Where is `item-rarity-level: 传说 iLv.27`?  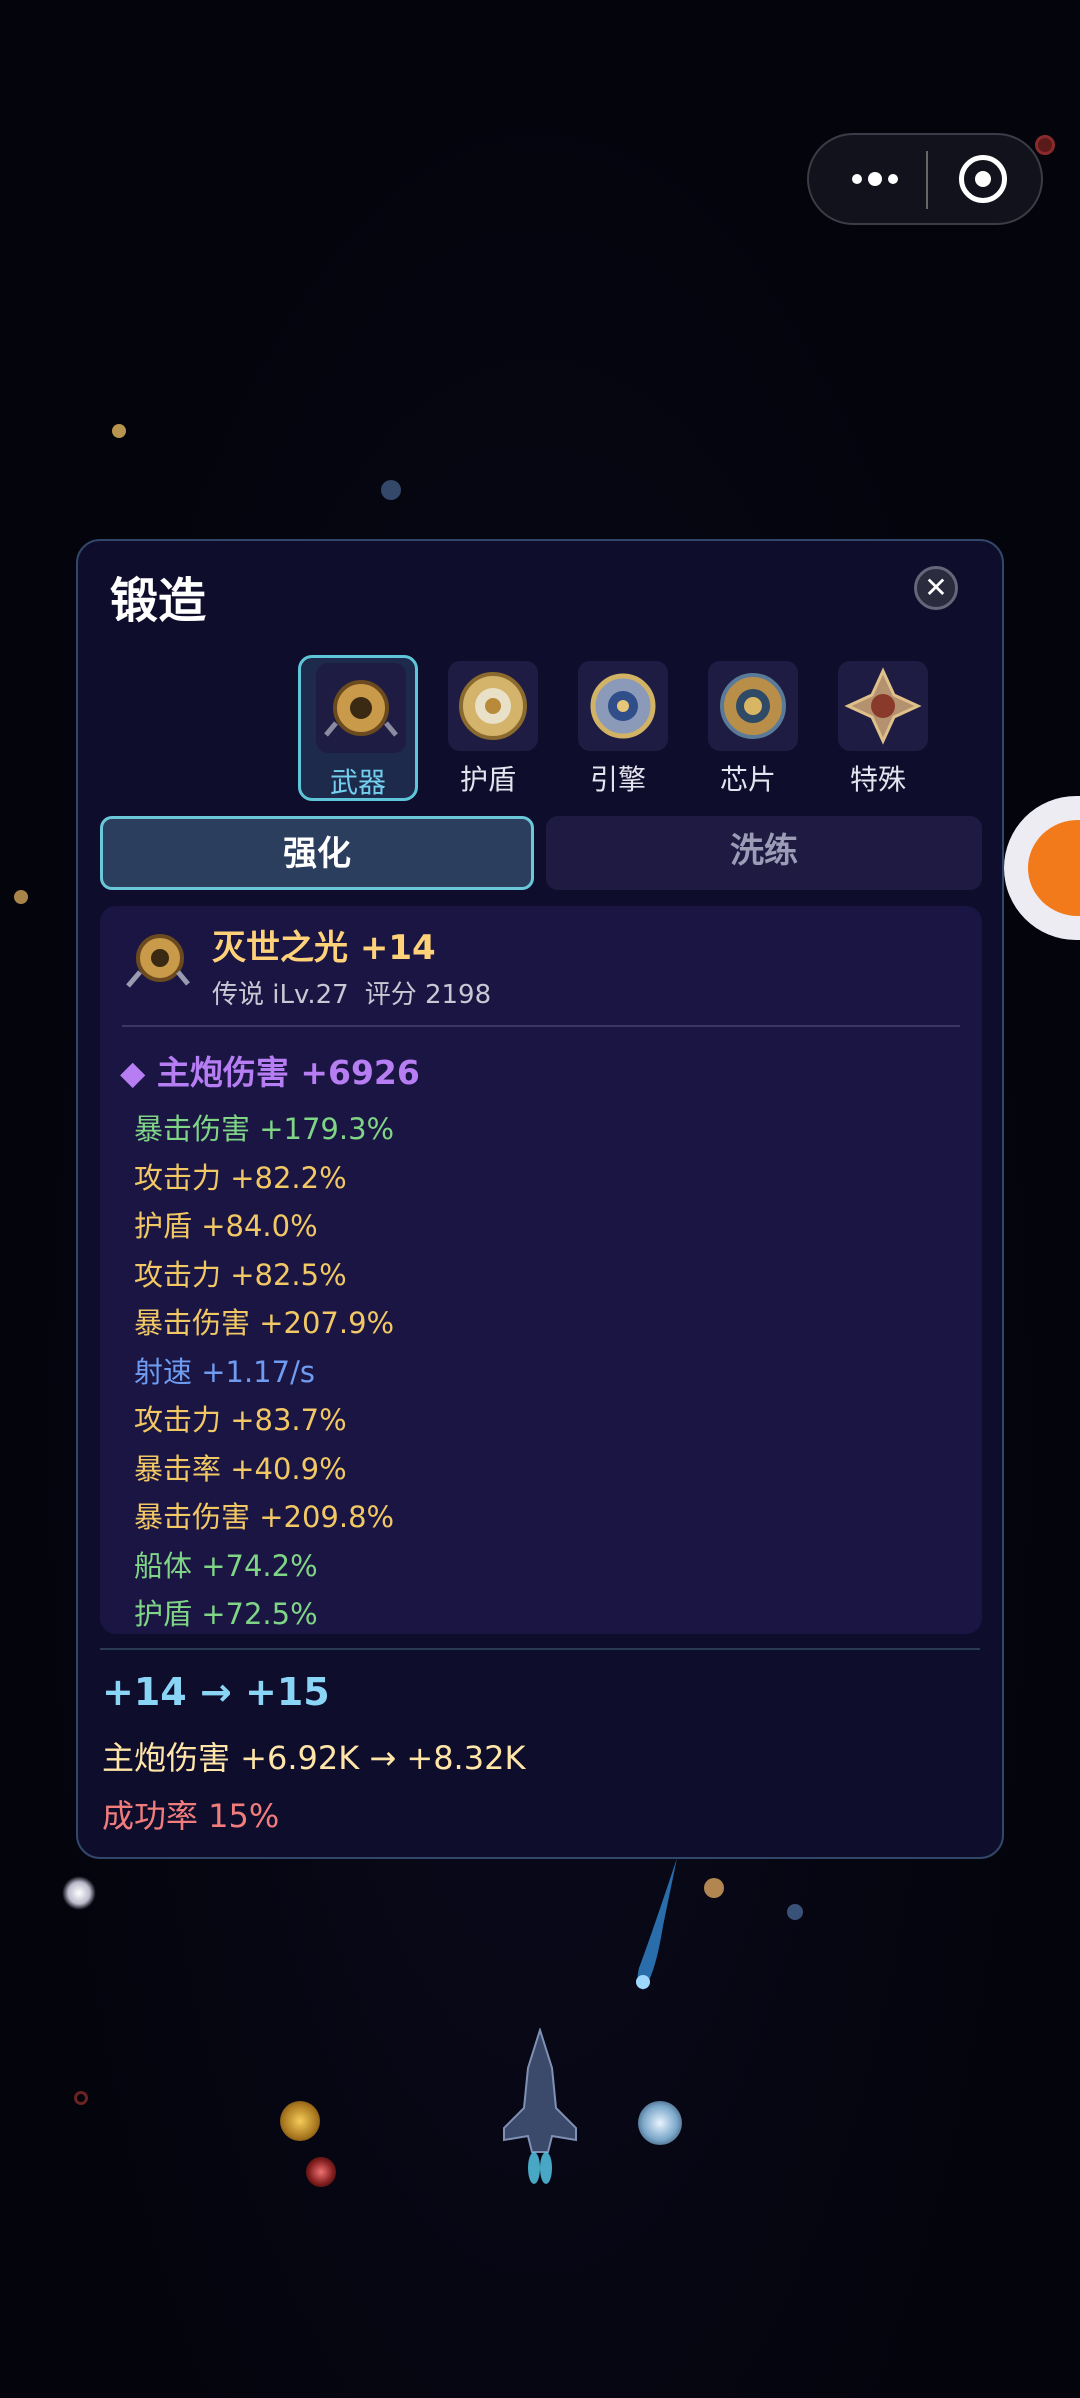 item-rarity-level: 传说 iLv.27 is located at coordinates (280, 995).